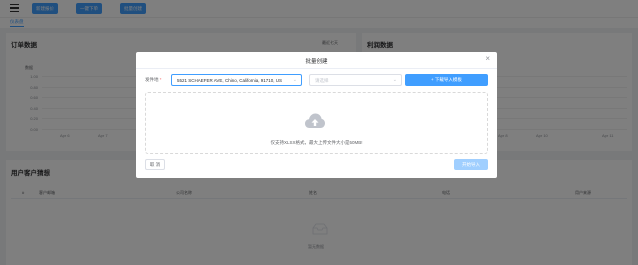  Describe the element at coordinates (471, 164) in the screenshot. I see `start-import-button: 开始导入` at that location.